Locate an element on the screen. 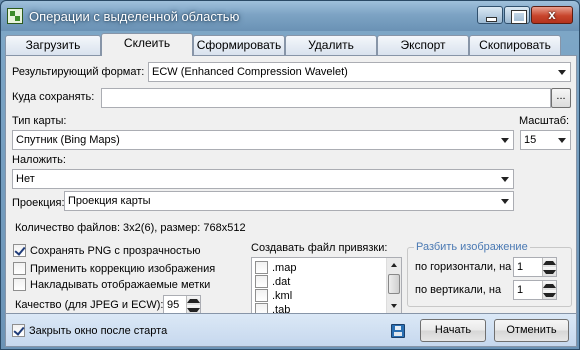  split-horizontal-label: по горизонтали, на is located at coordinates (463, 267).